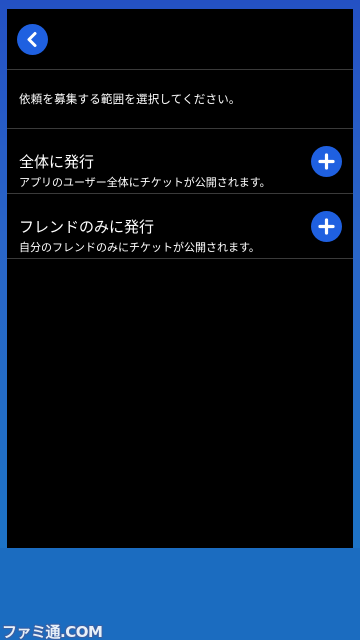 This screenshot has width=360, height=640. What do you see at coordinates (87, 227) in the screenshot?
I see `option-title: フレンドのみに発行` at bounding box center [87, 227].